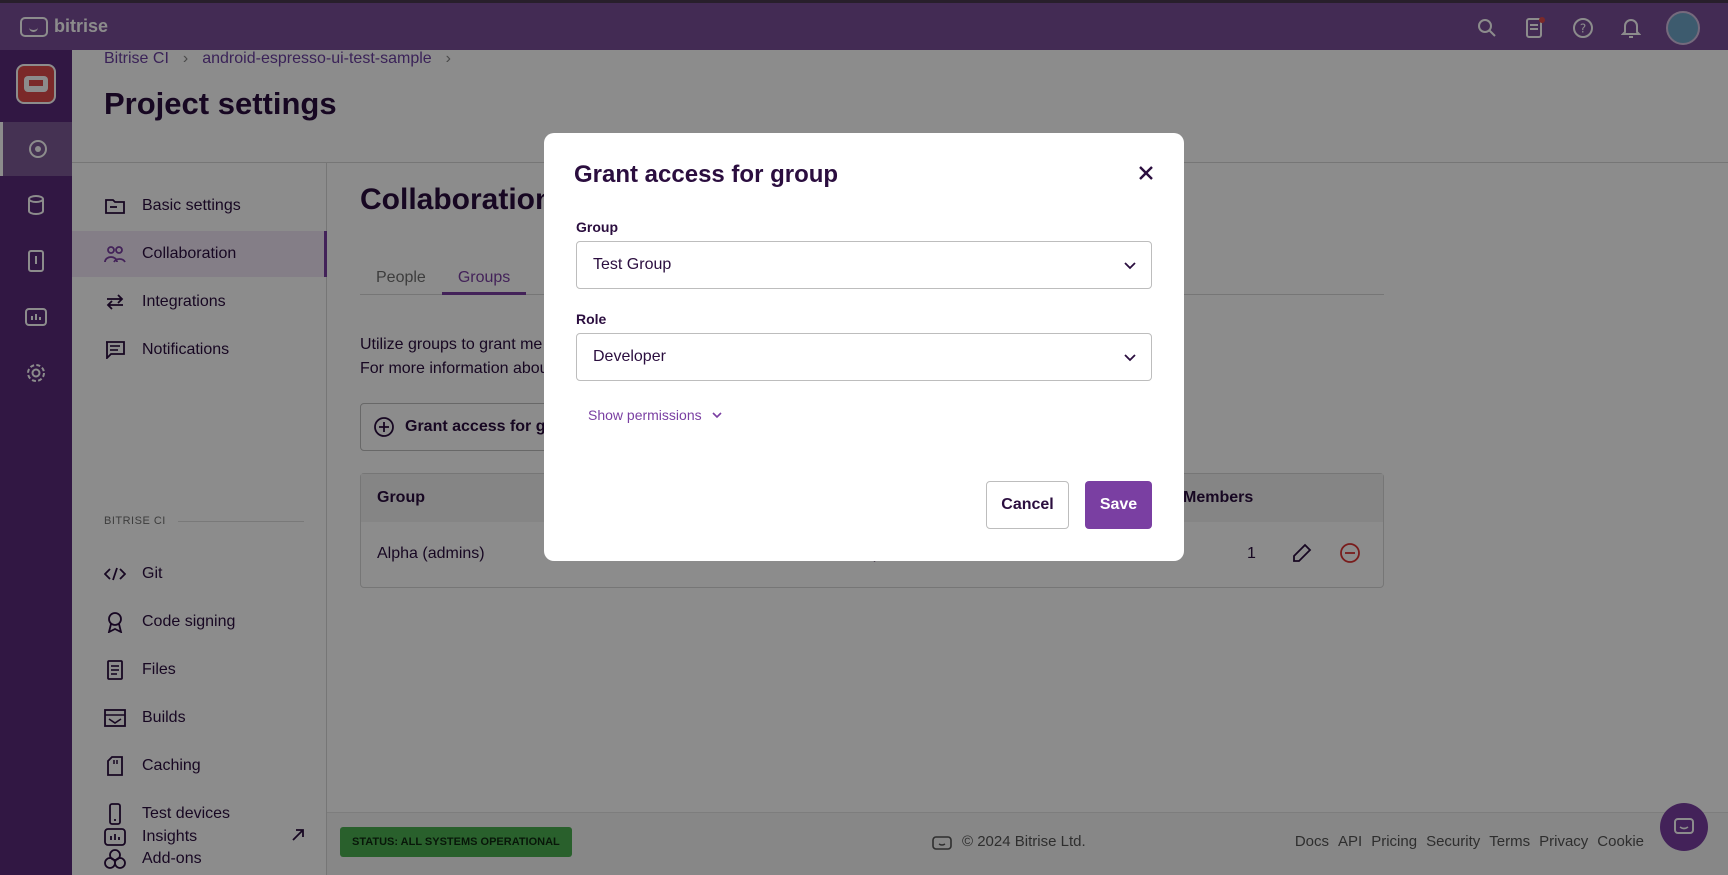 This screenshot has width=1728, height=875. I want to click on role-select: Developer, so click(864, 357).